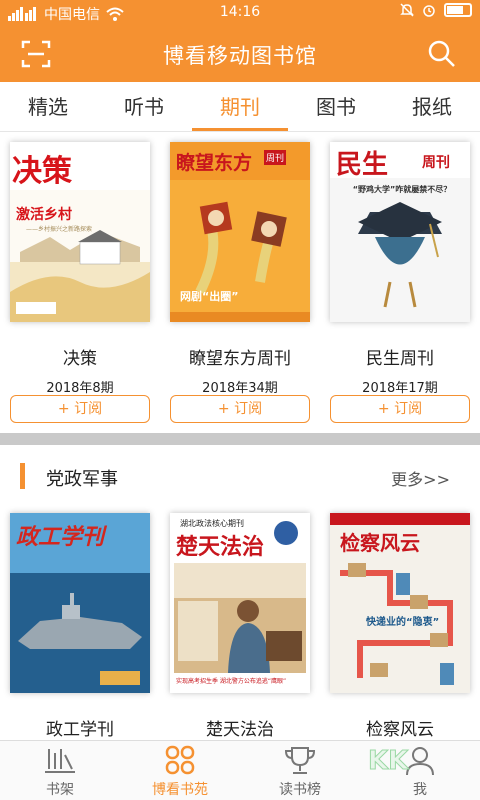 The width and height of the screenshot is (480, 800). I want to click on cover-masthead: 检察风云, so click(380, 543).